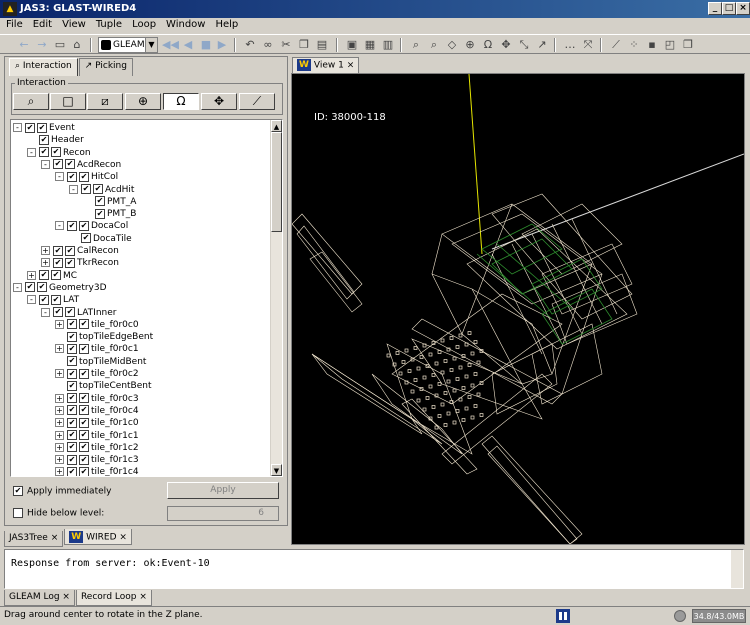 The image size is (750, 625). I want to click on rotate-z-icon: Ω, so click(181, 101).